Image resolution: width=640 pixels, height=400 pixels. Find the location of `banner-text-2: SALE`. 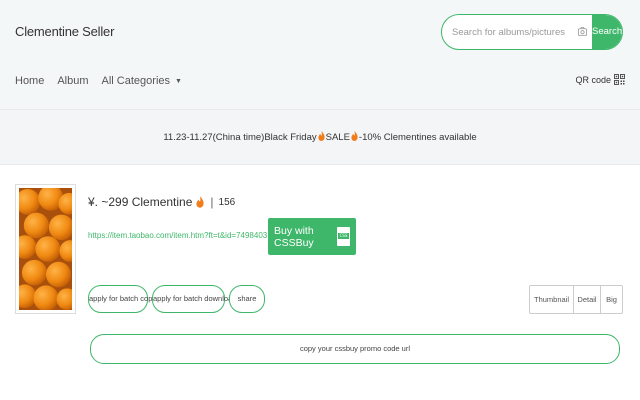

banner-text-2: SALE is located at coordinates (337, 137).